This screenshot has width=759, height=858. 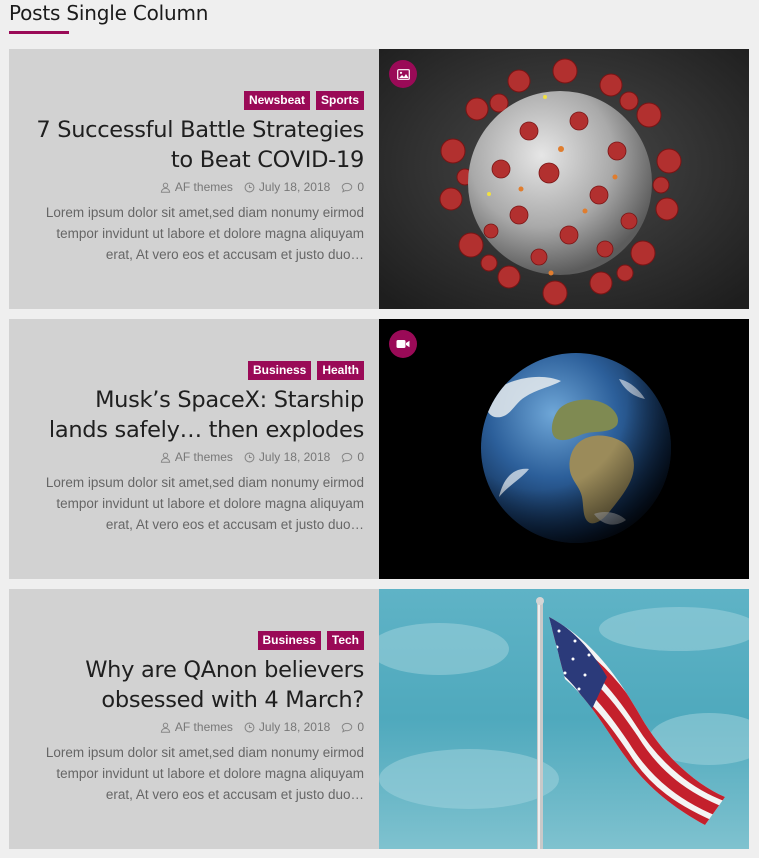 I want to click on category-tag: Health, so click(x=340, y=370).